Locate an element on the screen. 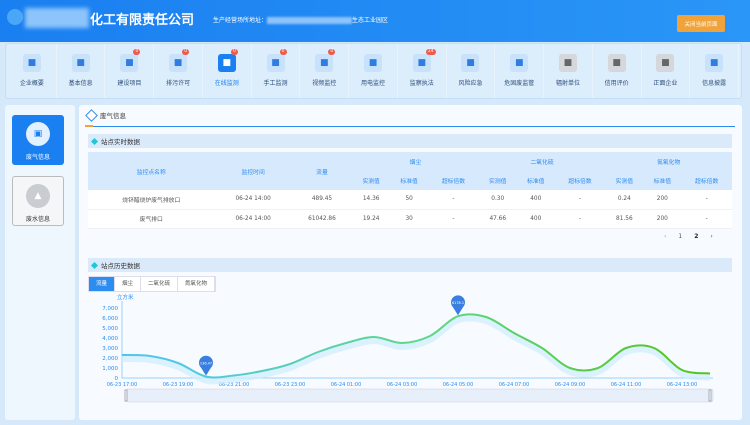  project-icon: ■ is located at coordinates (129, 63).